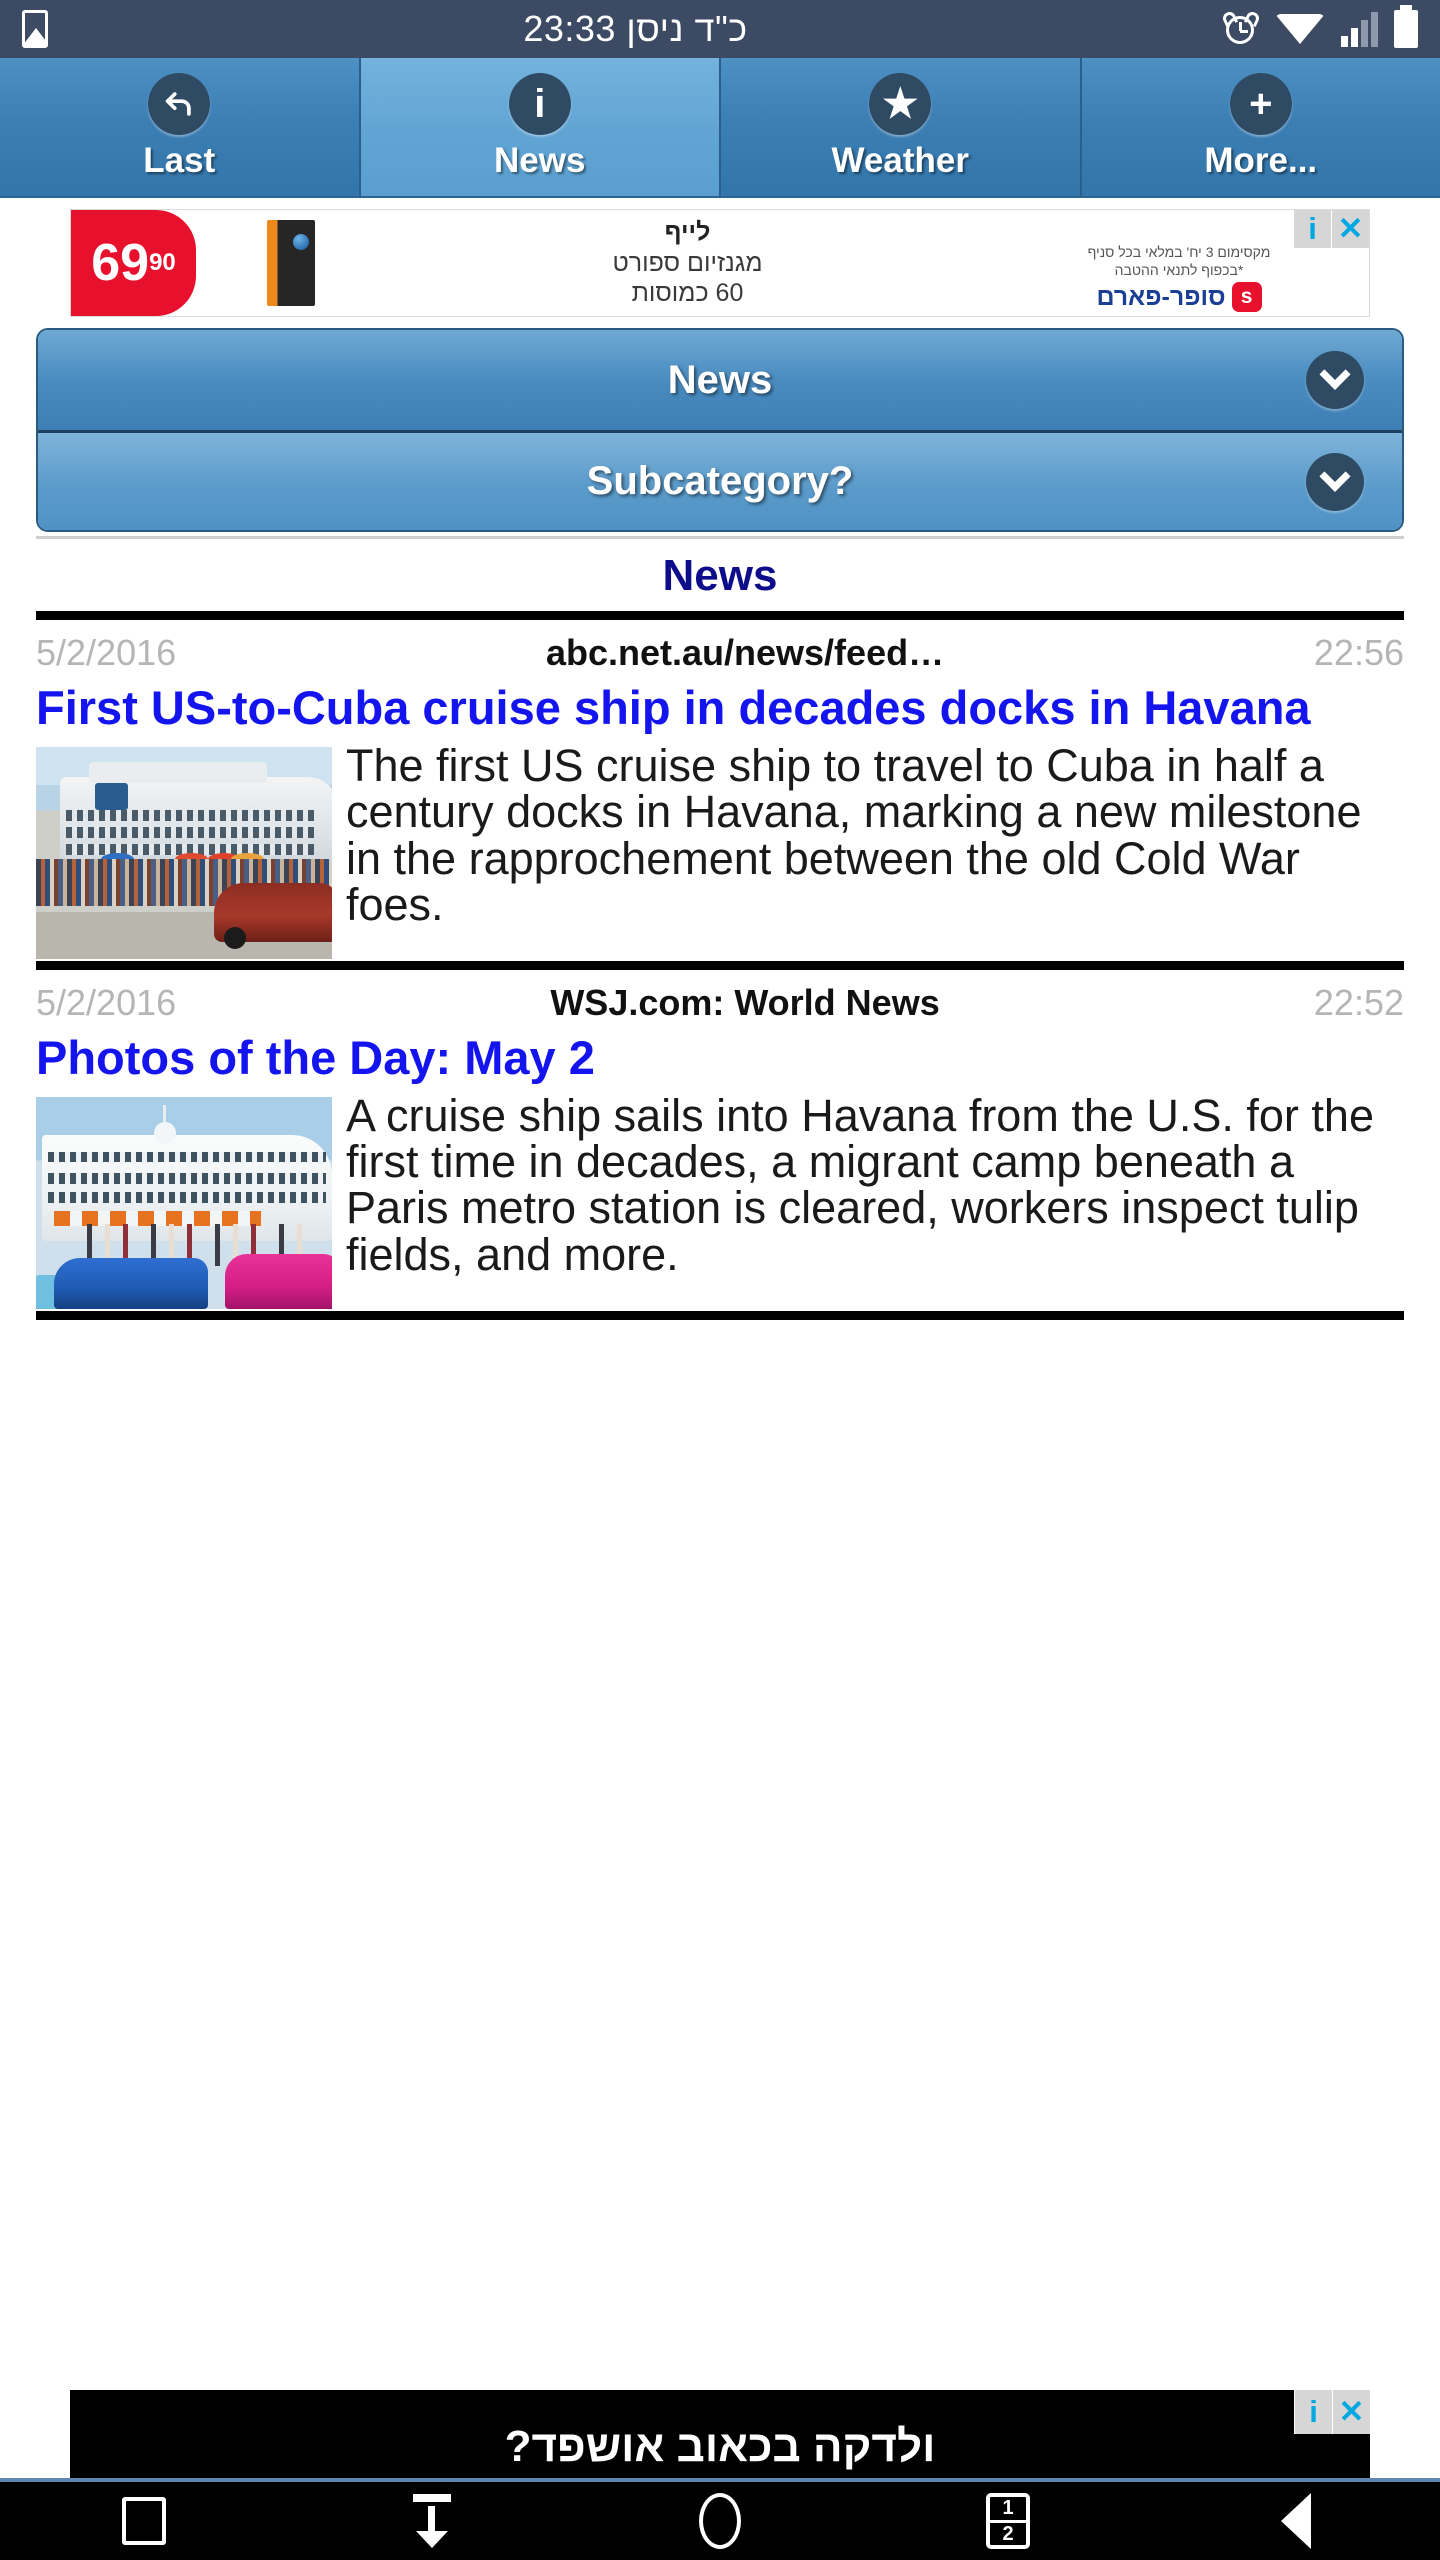 The image size is (1440, 2560). I want to click on status-bar: 23:33 כ"ד ניסן, so click(720, 29).